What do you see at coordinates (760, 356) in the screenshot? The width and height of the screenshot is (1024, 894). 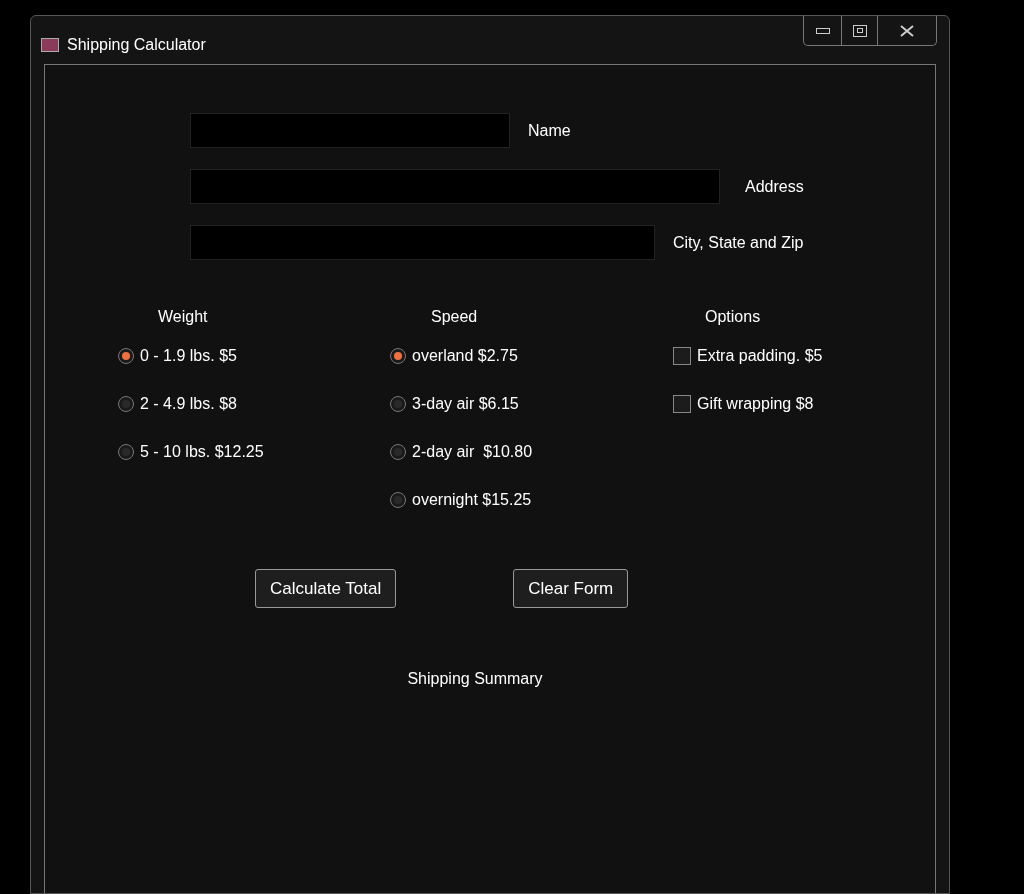 I see `option-label: Extra padding. $5` at bounding box center [760, 356].